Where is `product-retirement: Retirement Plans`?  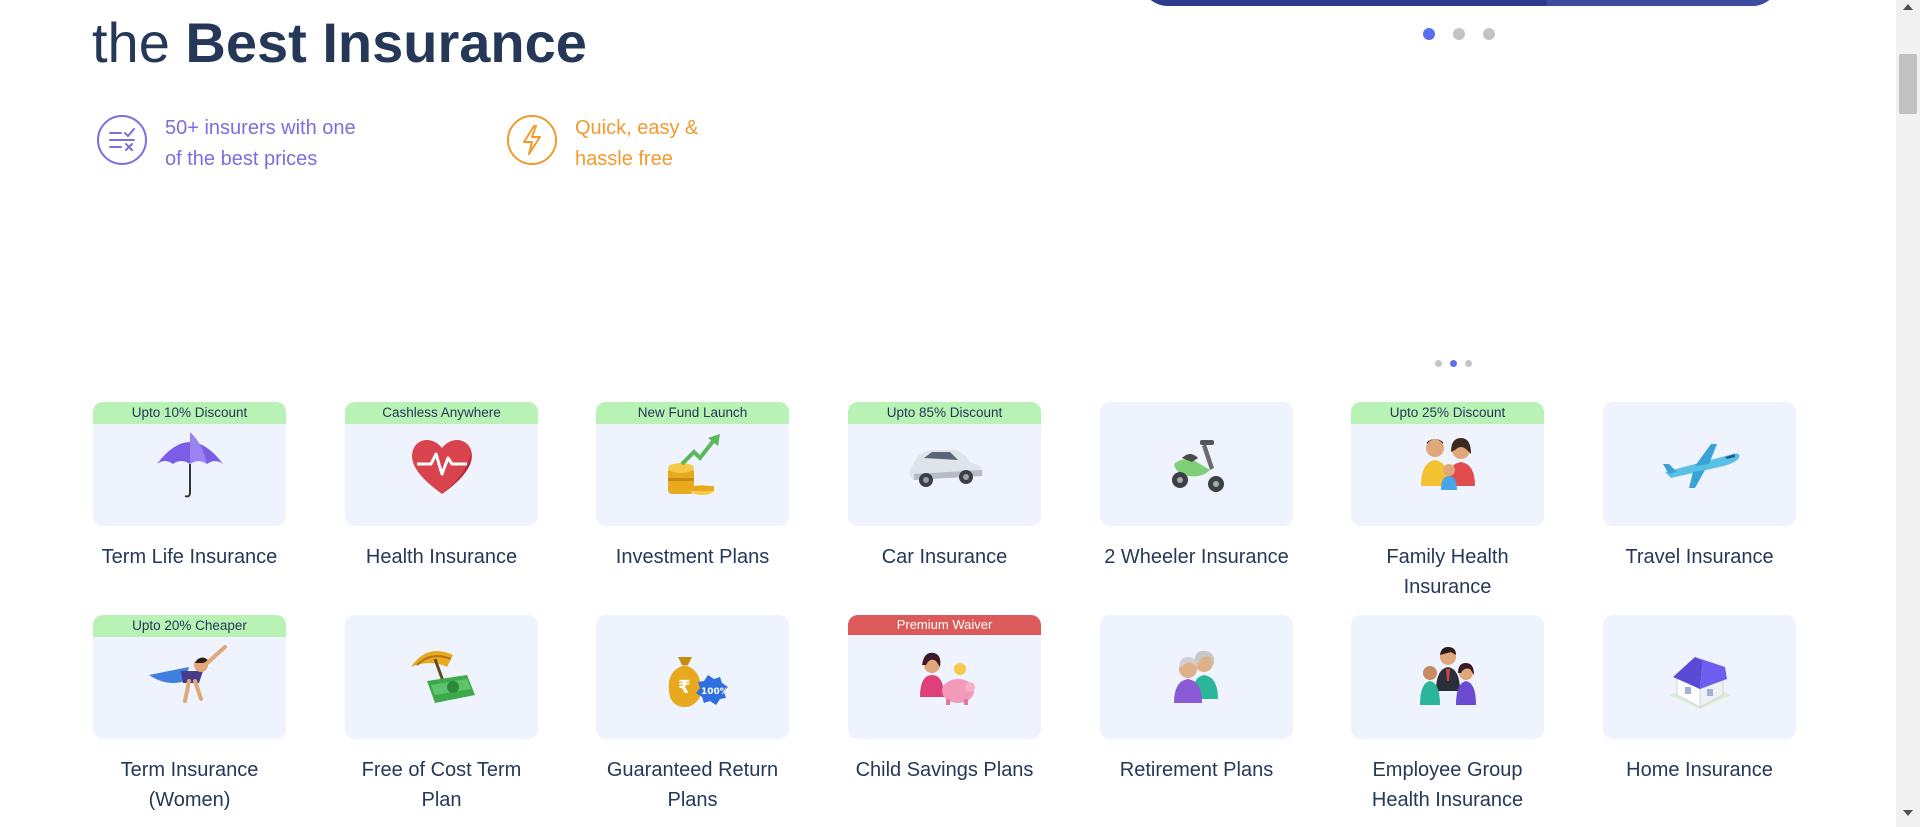 product-retirement: Retirement Plans is located at coordinates (1196, 700).